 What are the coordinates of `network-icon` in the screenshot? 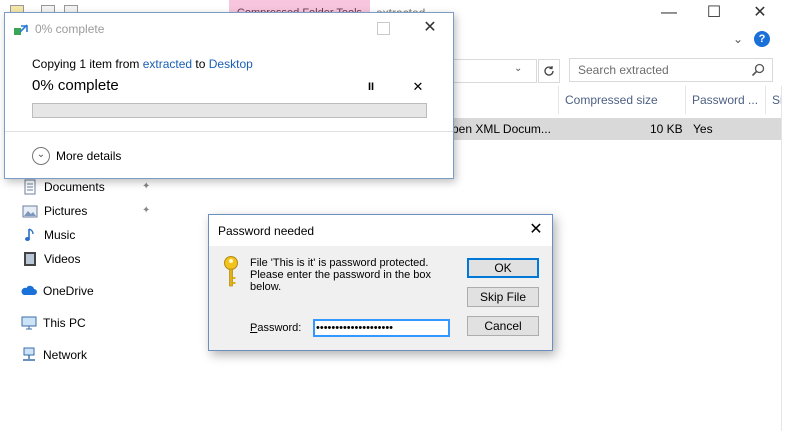 It's located at (29, 354).